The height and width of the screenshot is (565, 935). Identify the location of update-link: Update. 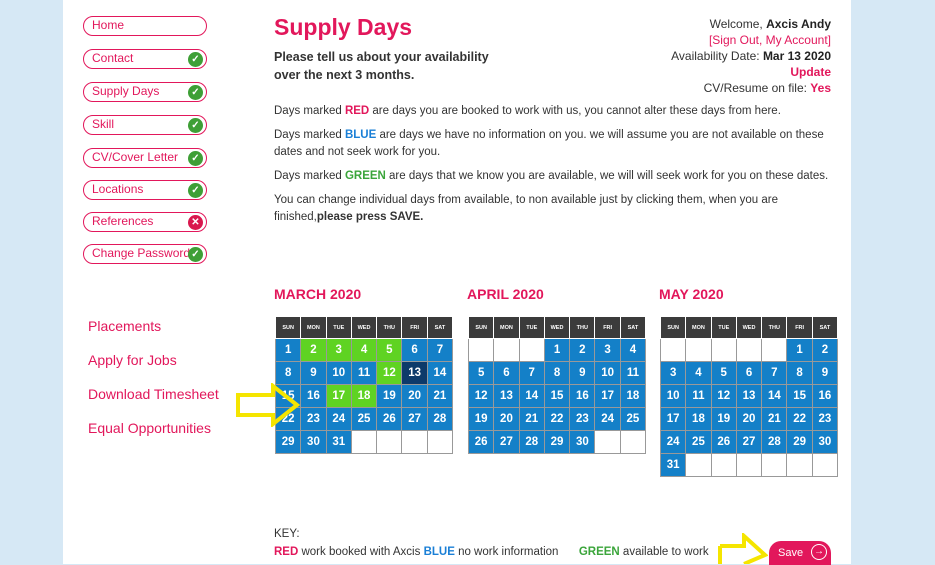
(701, 72).